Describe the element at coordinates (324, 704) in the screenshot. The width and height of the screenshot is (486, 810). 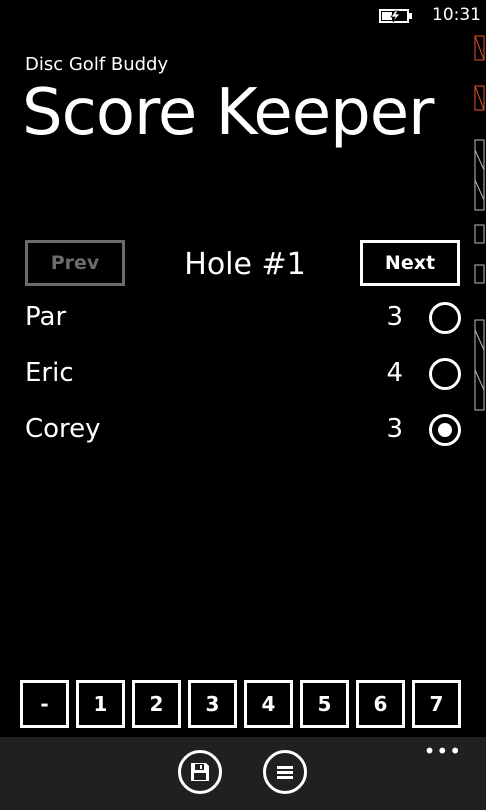
I see `score-button-5: 5` at that location.